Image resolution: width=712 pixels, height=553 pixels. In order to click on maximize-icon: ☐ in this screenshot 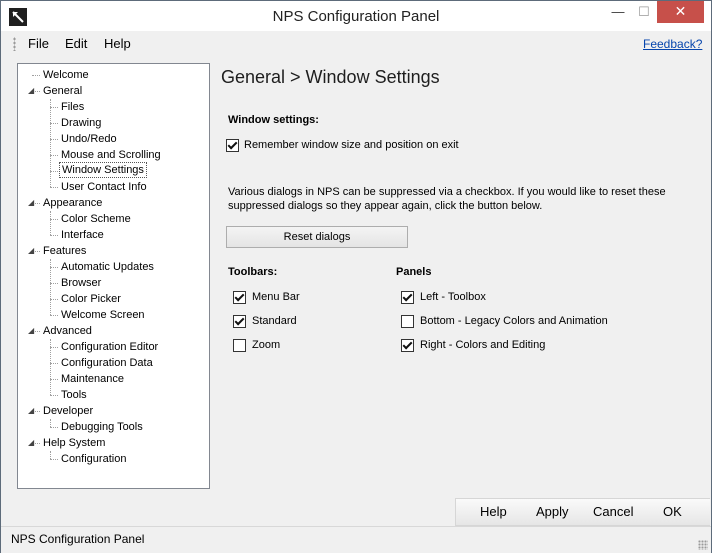, I will do `click(644, 15)`.